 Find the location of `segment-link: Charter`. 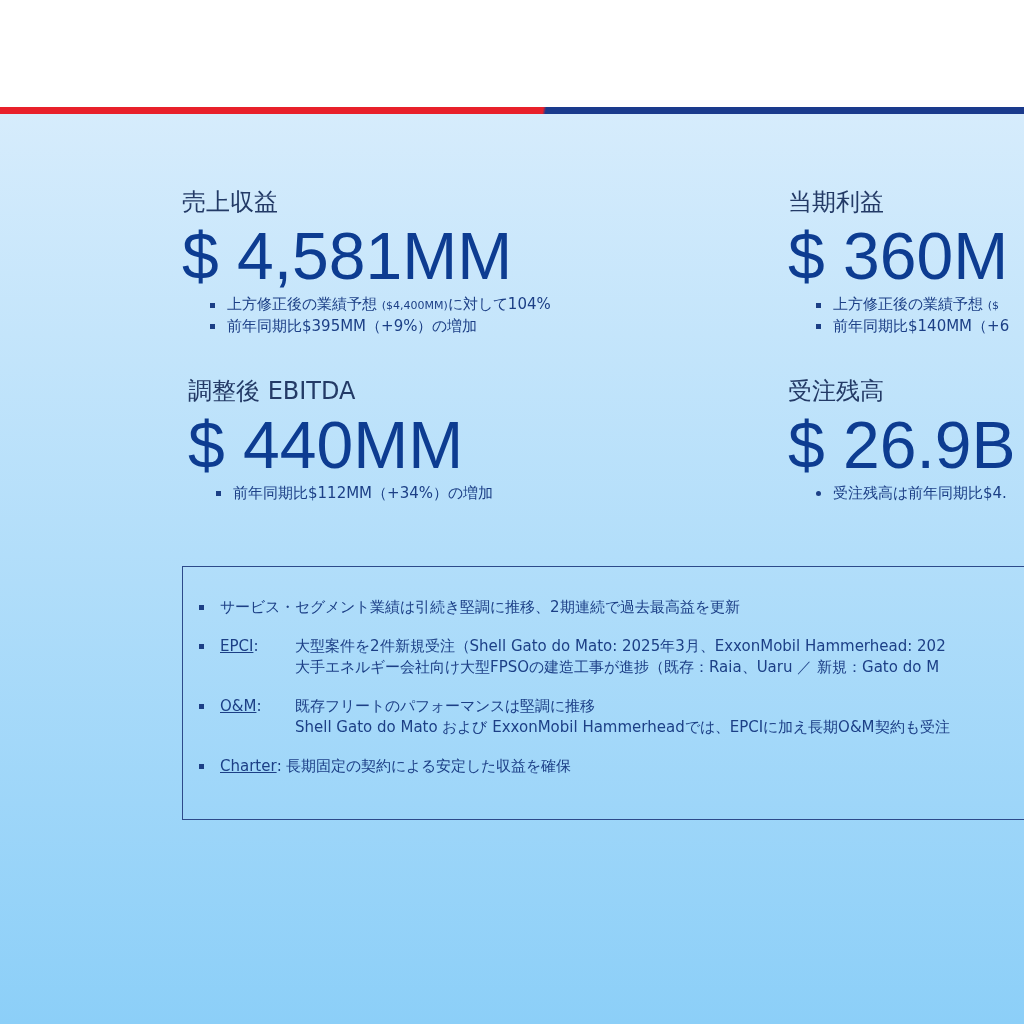

segment-link: Charter is located at coordinates (248, 766).